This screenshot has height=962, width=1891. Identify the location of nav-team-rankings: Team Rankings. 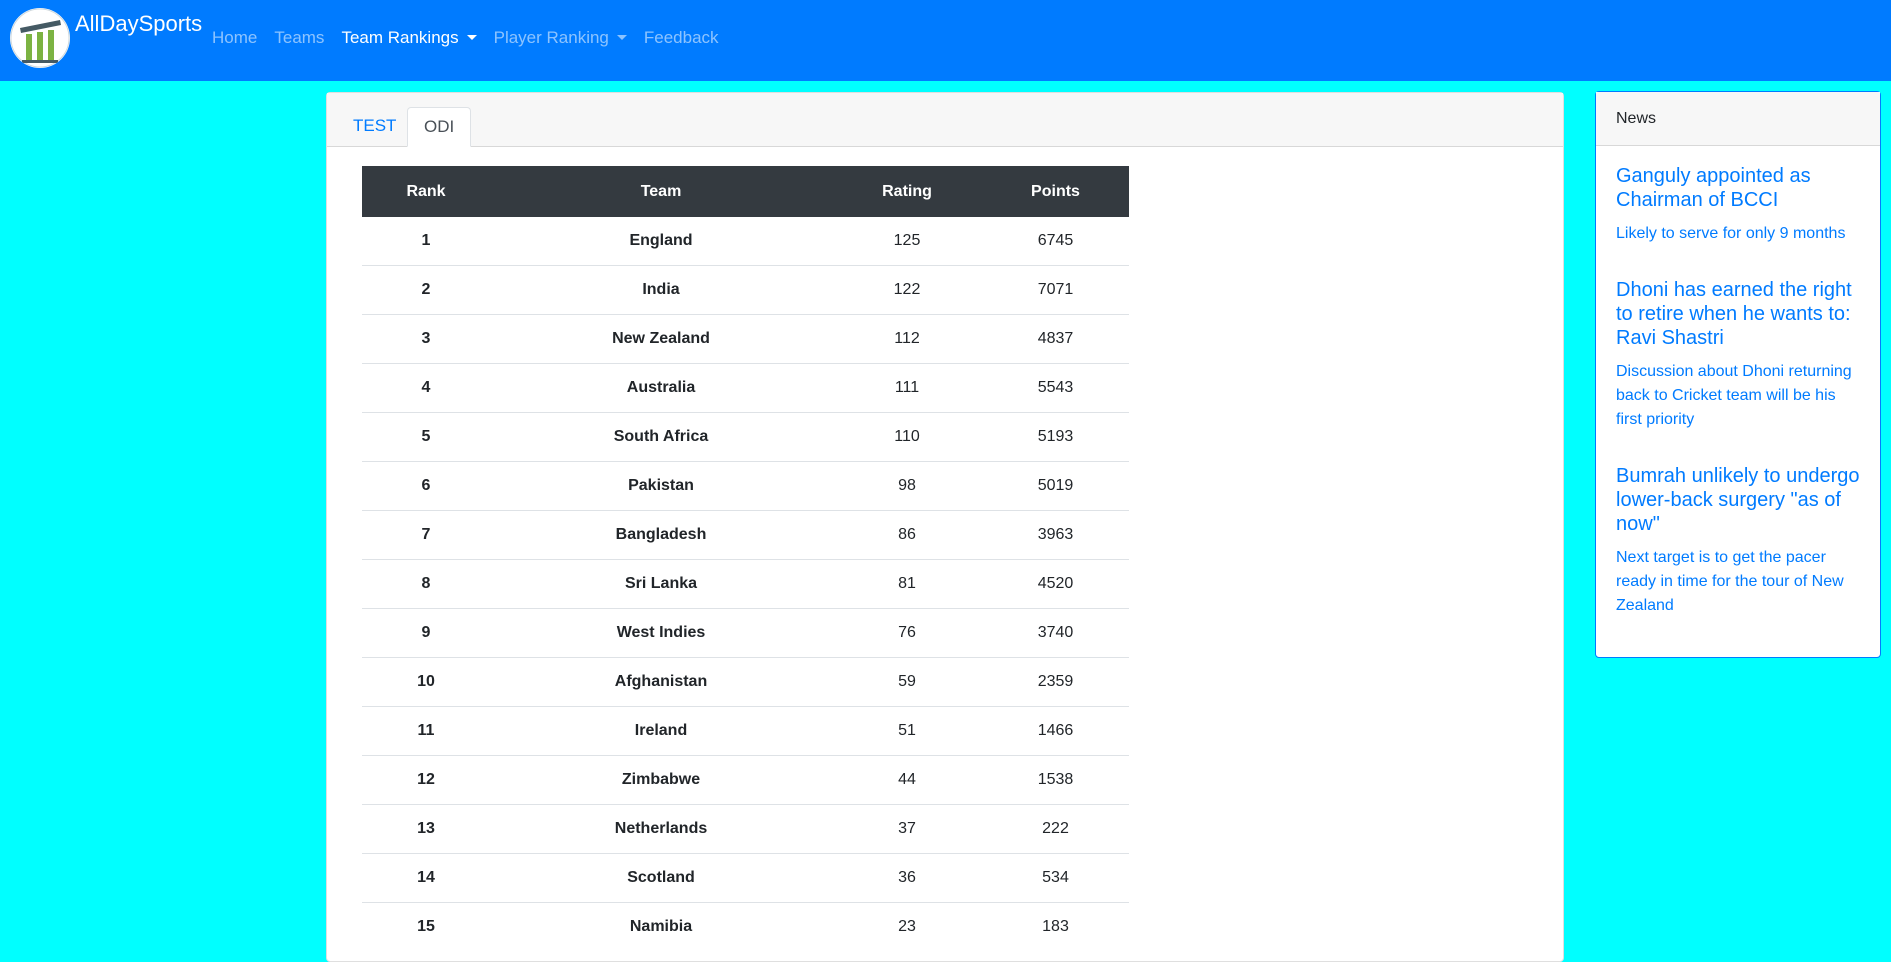
(409, 38).